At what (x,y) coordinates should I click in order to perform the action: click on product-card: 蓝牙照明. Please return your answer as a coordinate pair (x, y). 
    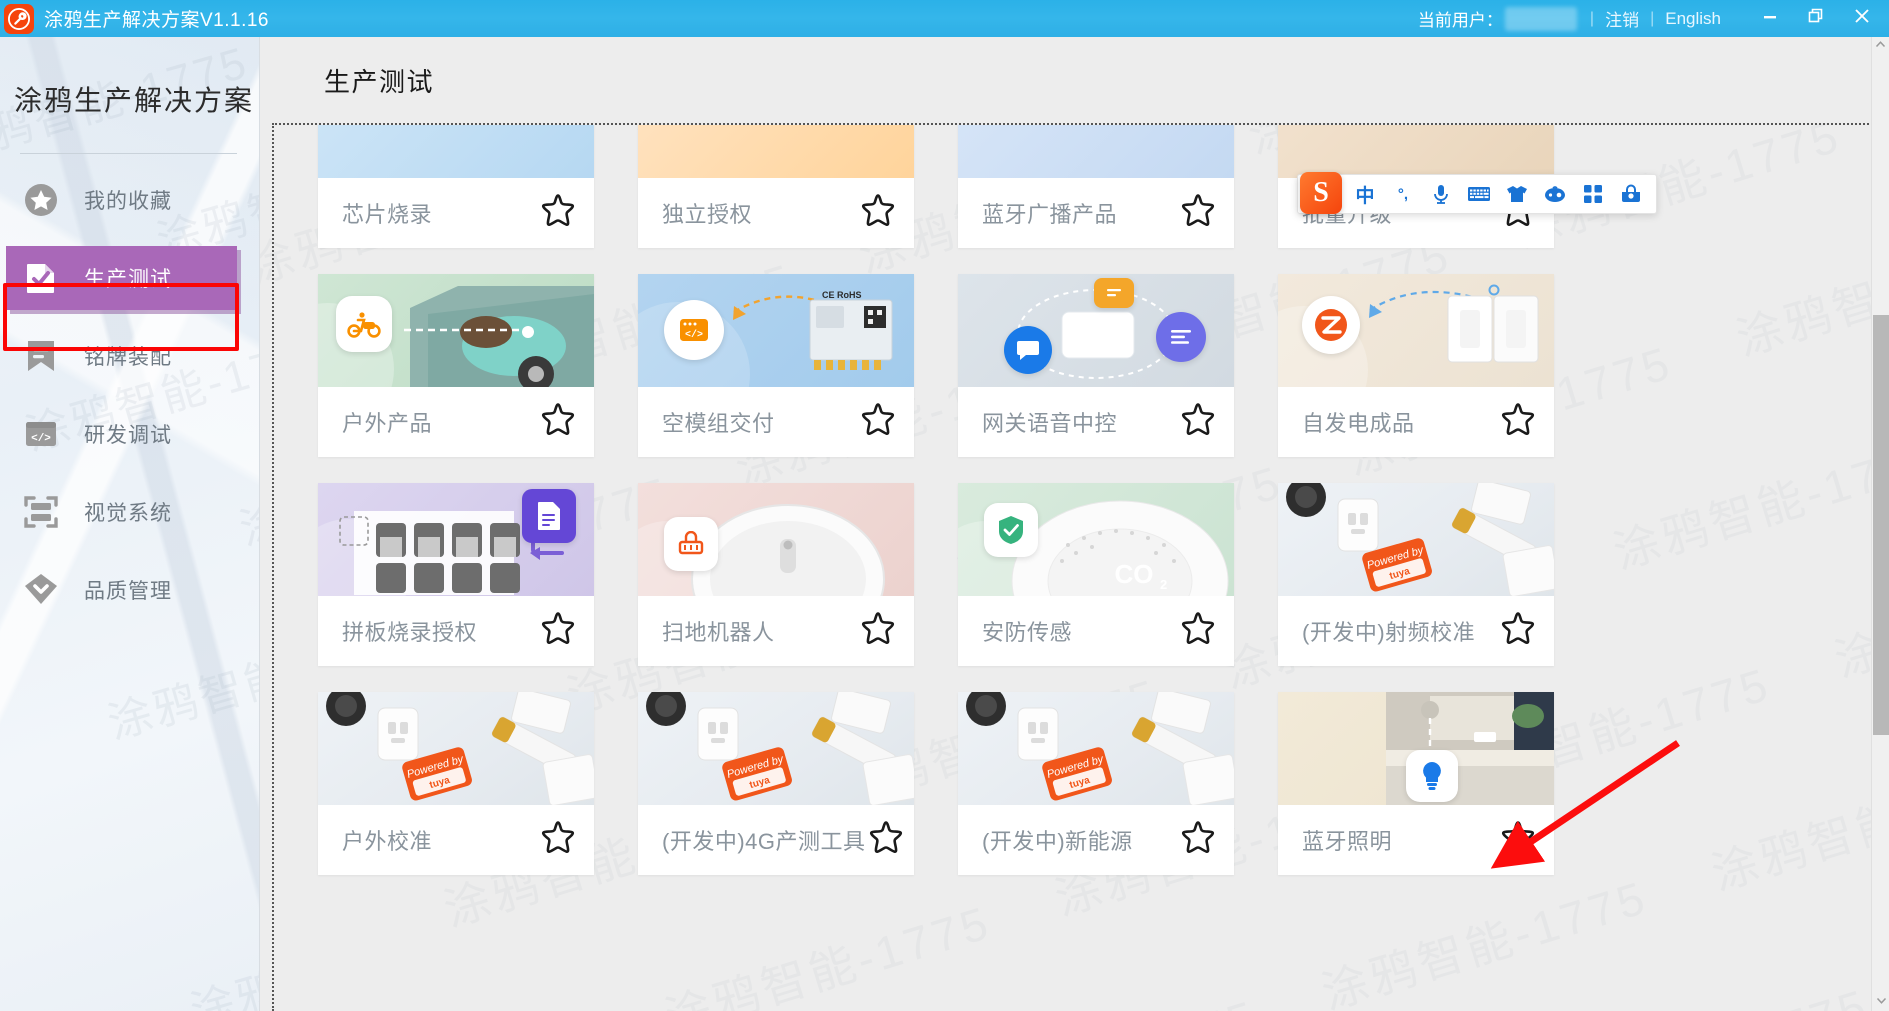
    Looking at the image, I should click on (1416, 783).